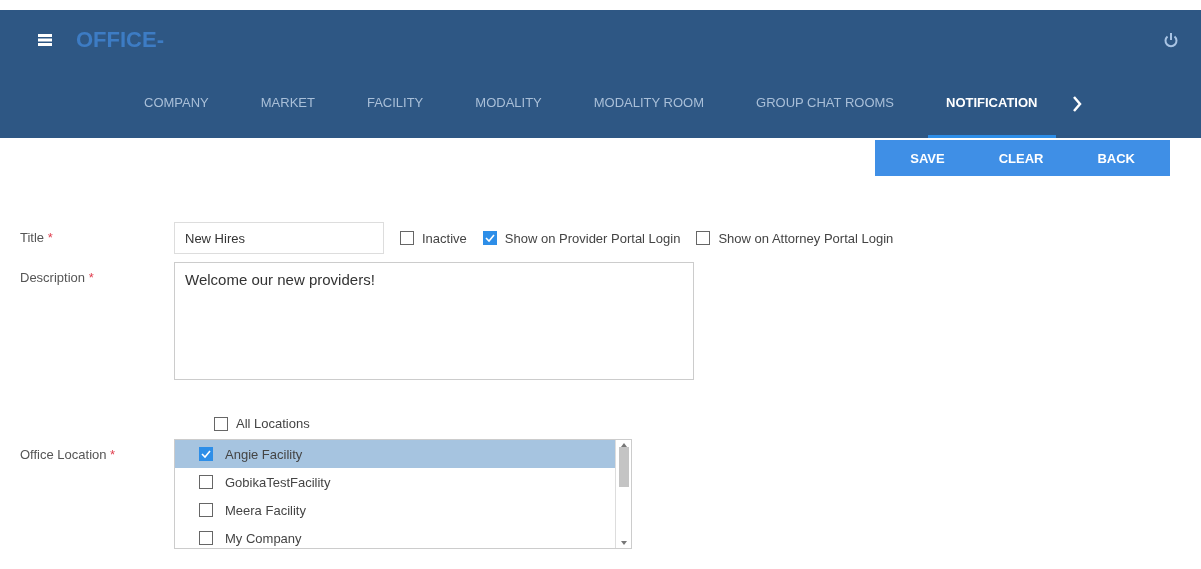 This screenshot has width=1201, height=569. What do you see at coordinates (265, 510) in the screenshot?
I see `location-label: Meera Facility` at bounding box center [265, 510].